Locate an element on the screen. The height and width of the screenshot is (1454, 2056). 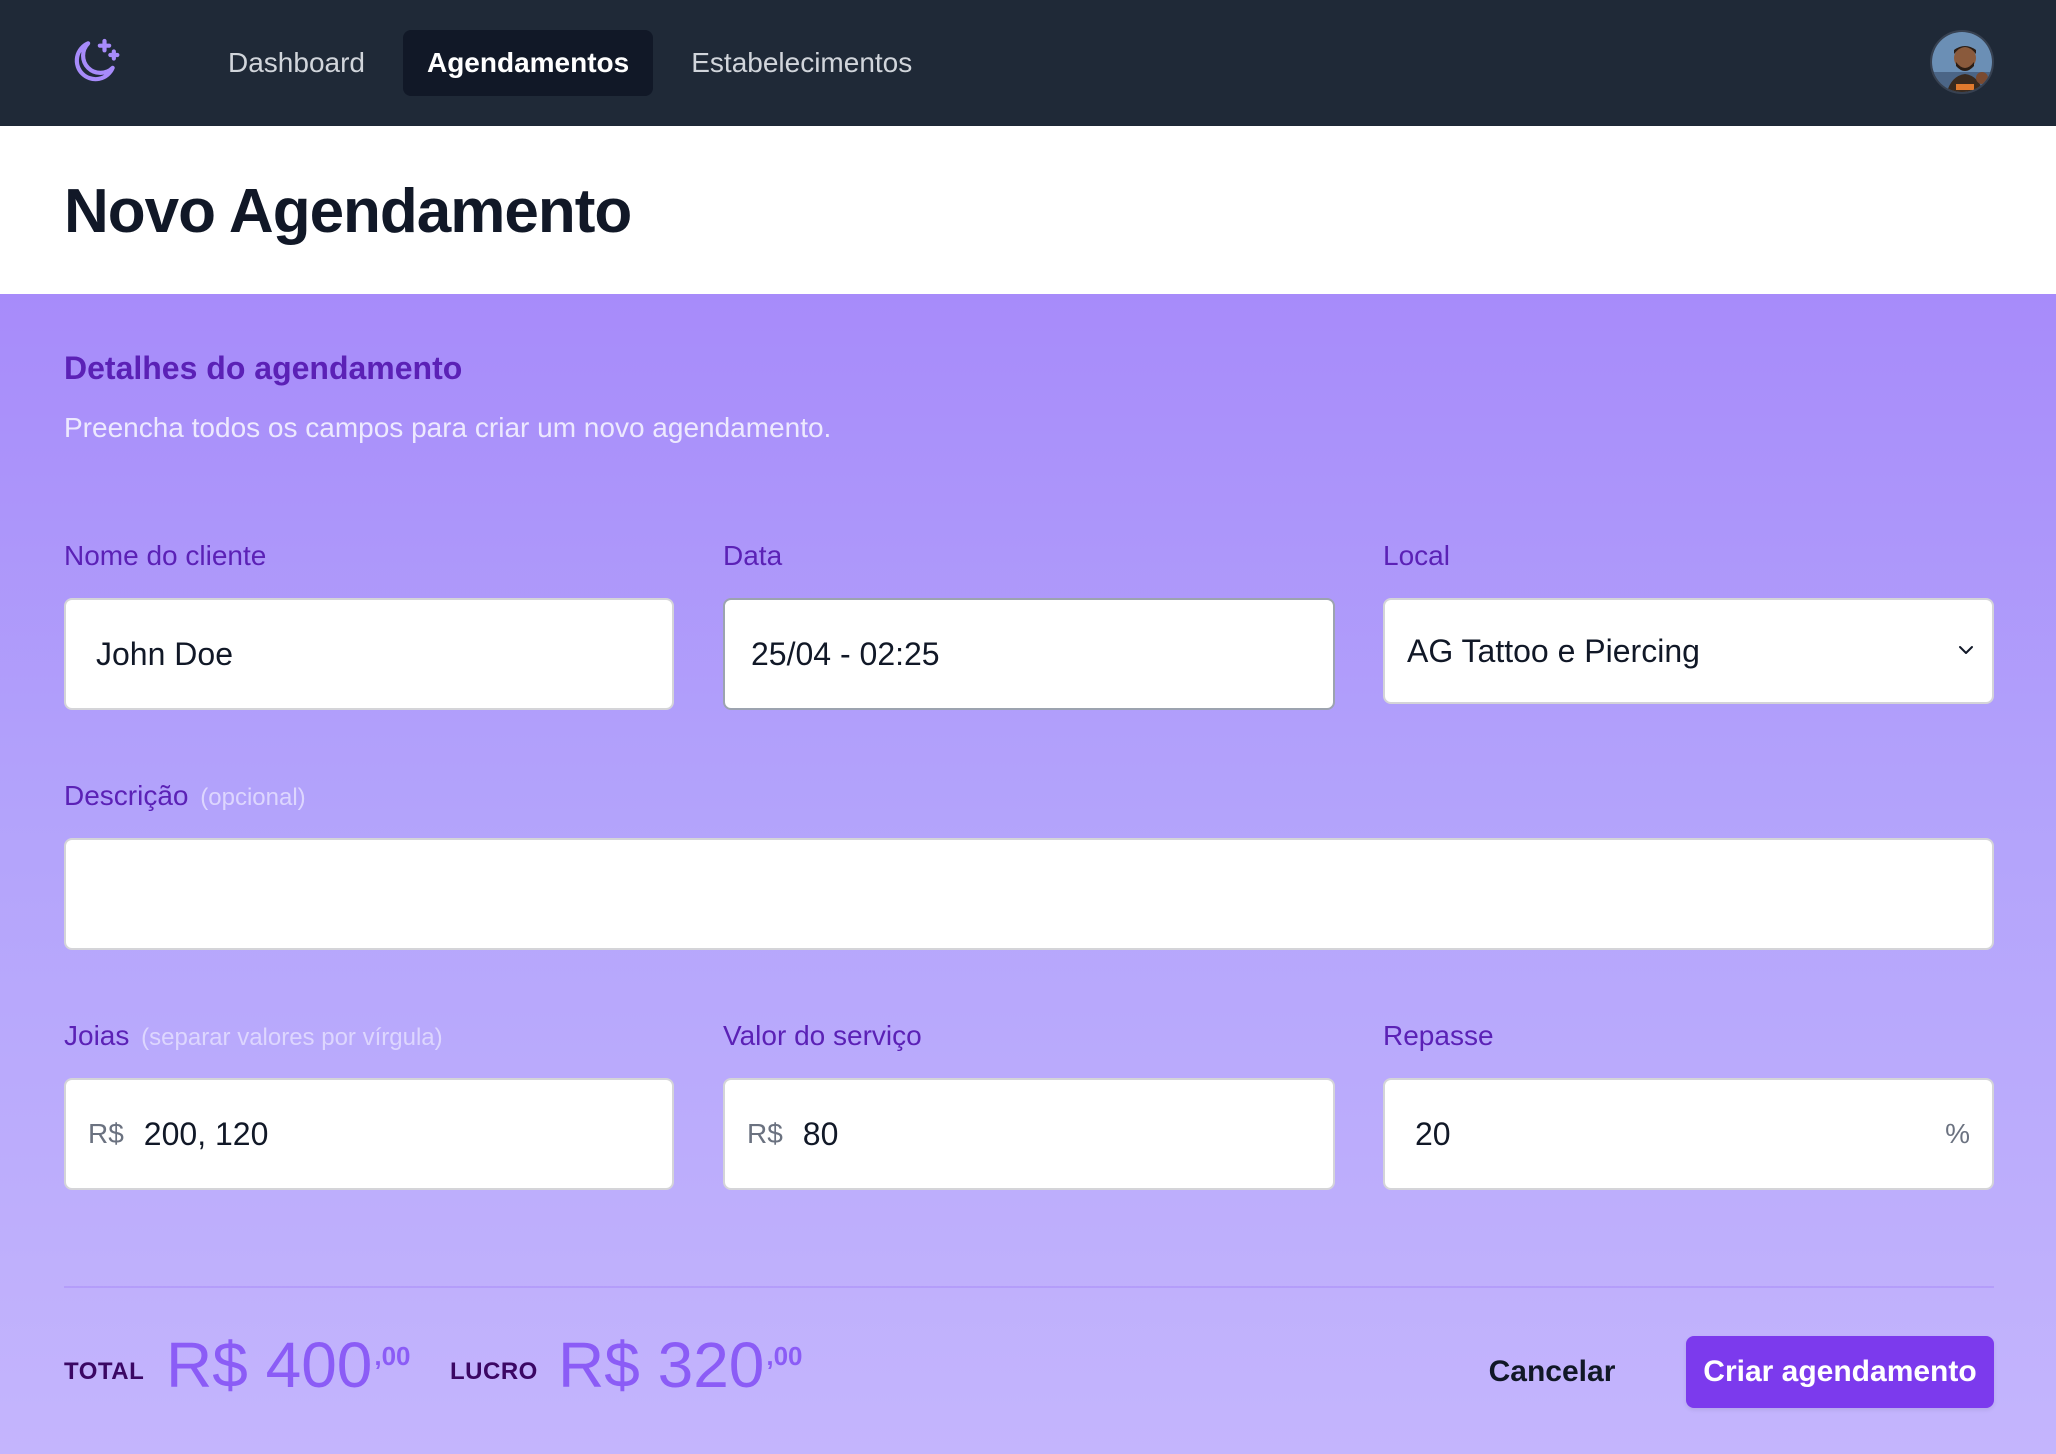
form-divider is located at coordinates (1029, 1287).